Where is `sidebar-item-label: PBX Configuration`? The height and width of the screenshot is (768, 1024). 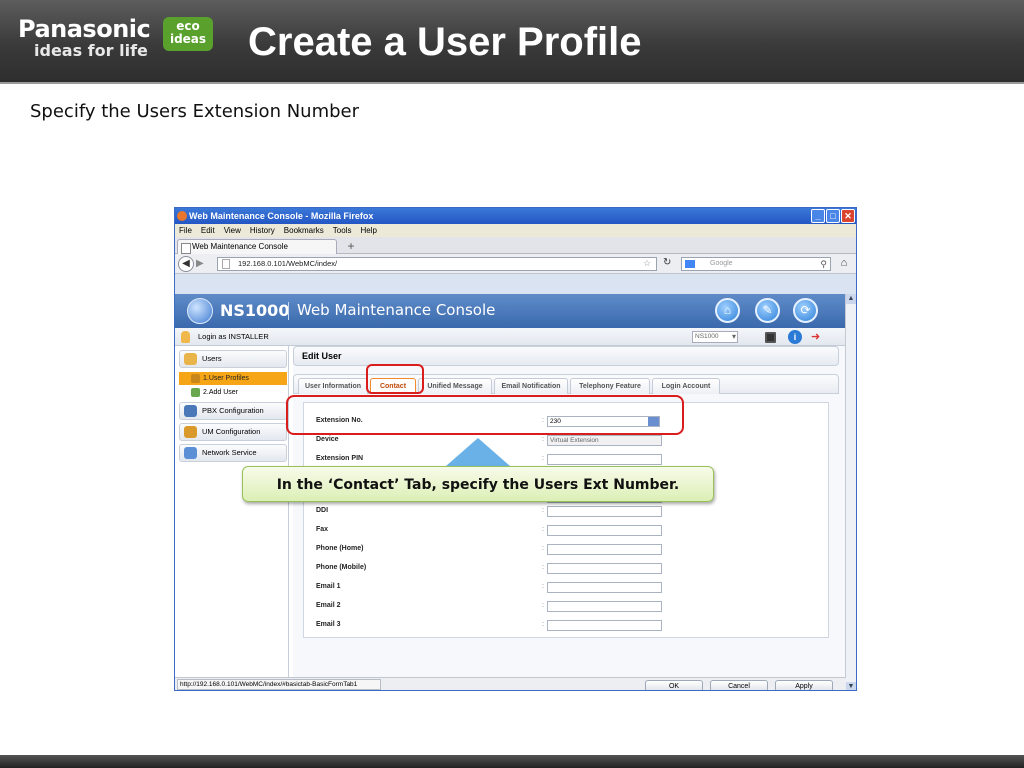 sidebar-item-label: PBX Configuration is located at coordinates (233, 410).